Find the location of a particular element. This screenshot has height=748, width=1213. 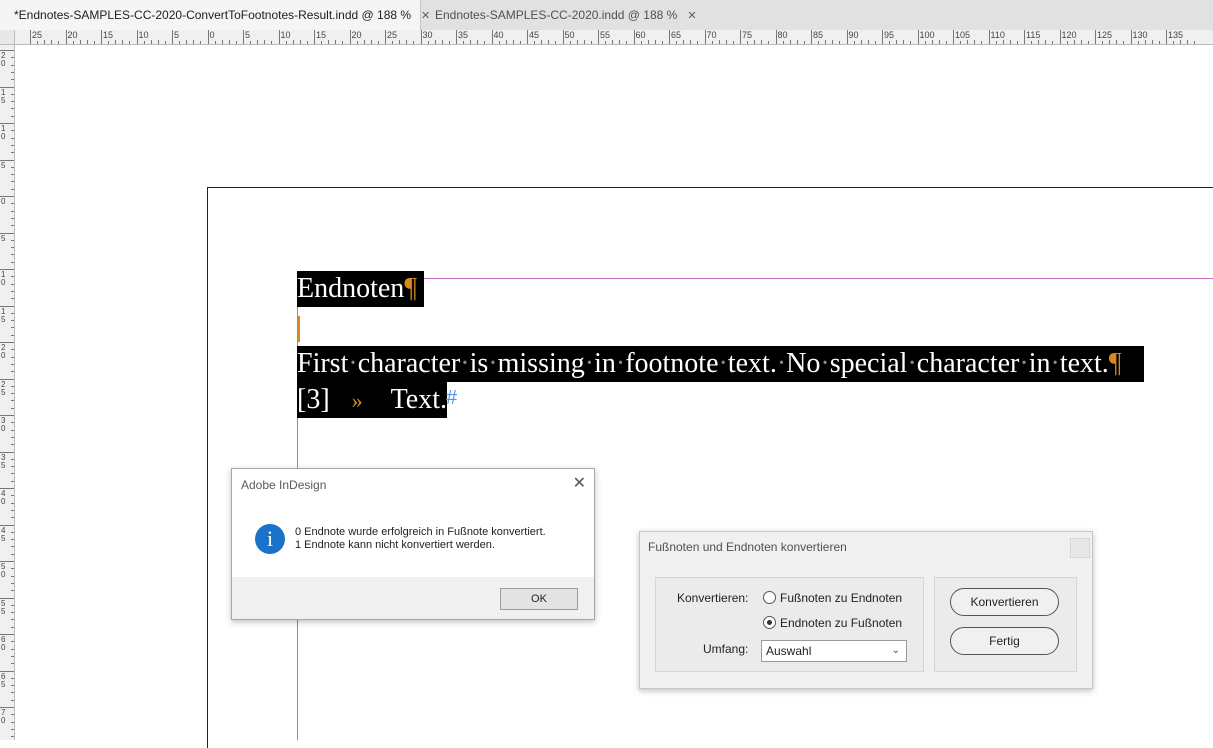

radio-endnotes-to-footnotes is located at coordinates (769, 622).